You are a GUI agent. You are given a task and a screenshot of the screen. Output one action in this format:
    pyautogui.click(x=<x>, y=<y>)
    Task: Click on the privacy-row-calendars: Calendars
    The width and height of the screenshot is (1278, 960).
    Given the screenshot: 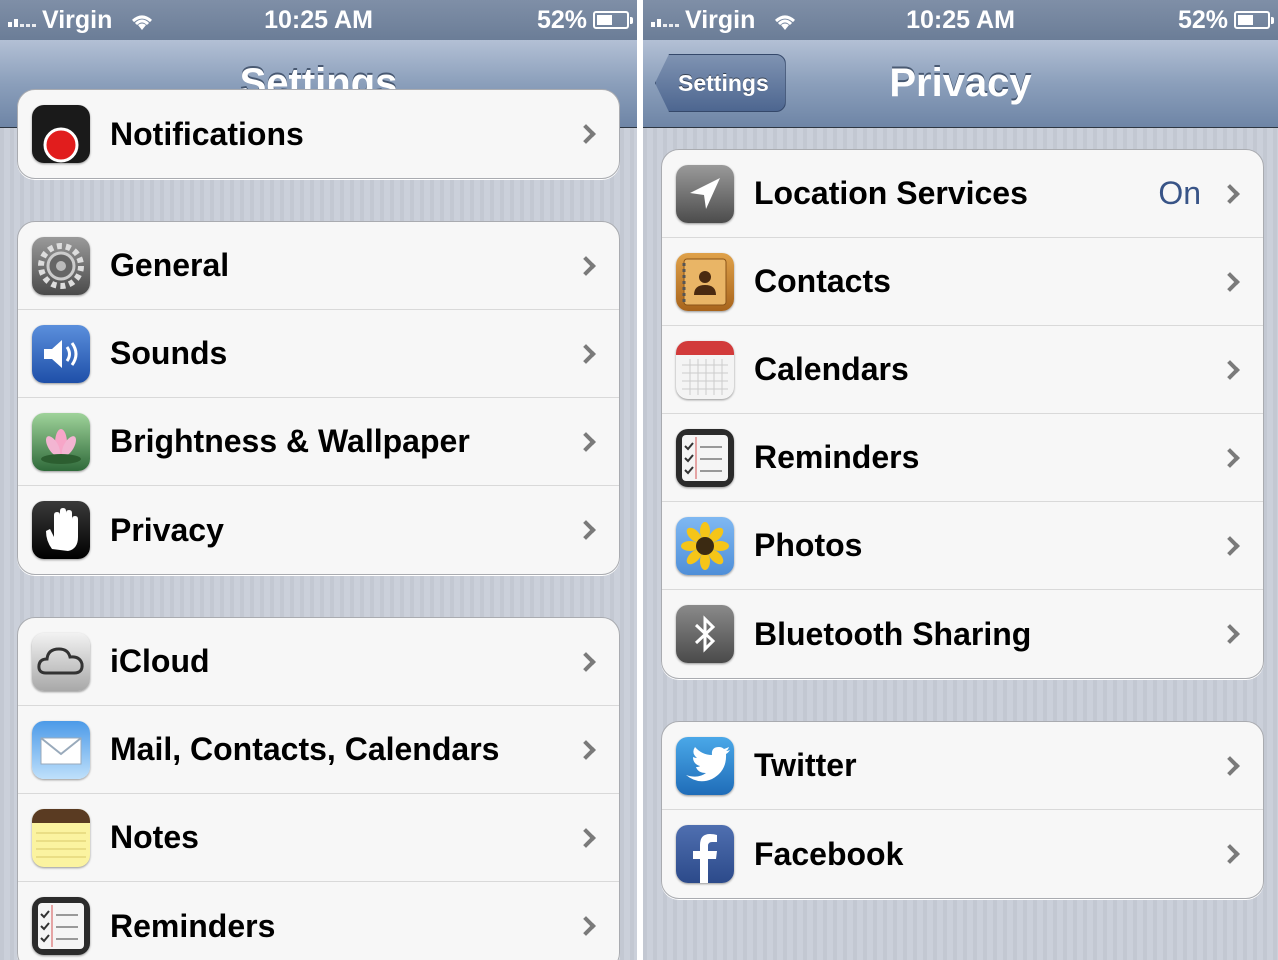 What is the action you would take?
    pyautogui.click(x=962, y=370)
    